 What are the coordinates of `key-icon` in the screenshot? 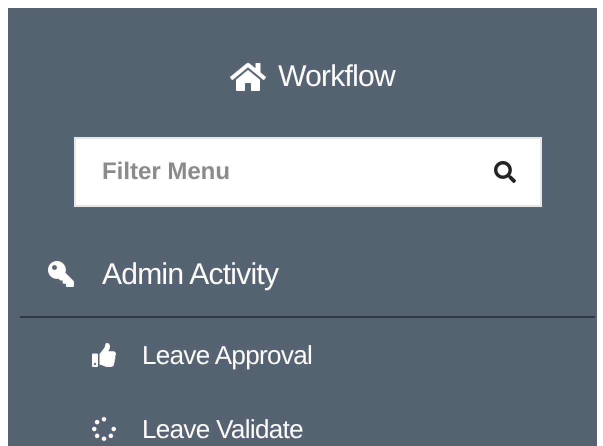 It's located at (61, 274).